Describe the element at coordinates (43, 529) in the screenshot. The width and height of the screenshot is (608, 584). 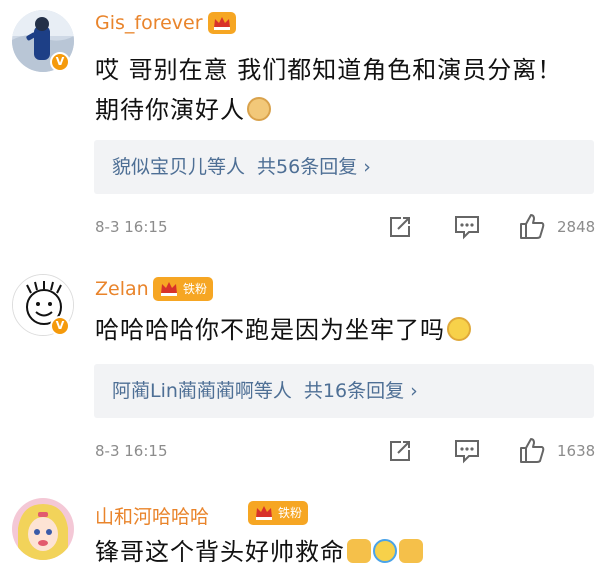
I see `avatar` at that location.